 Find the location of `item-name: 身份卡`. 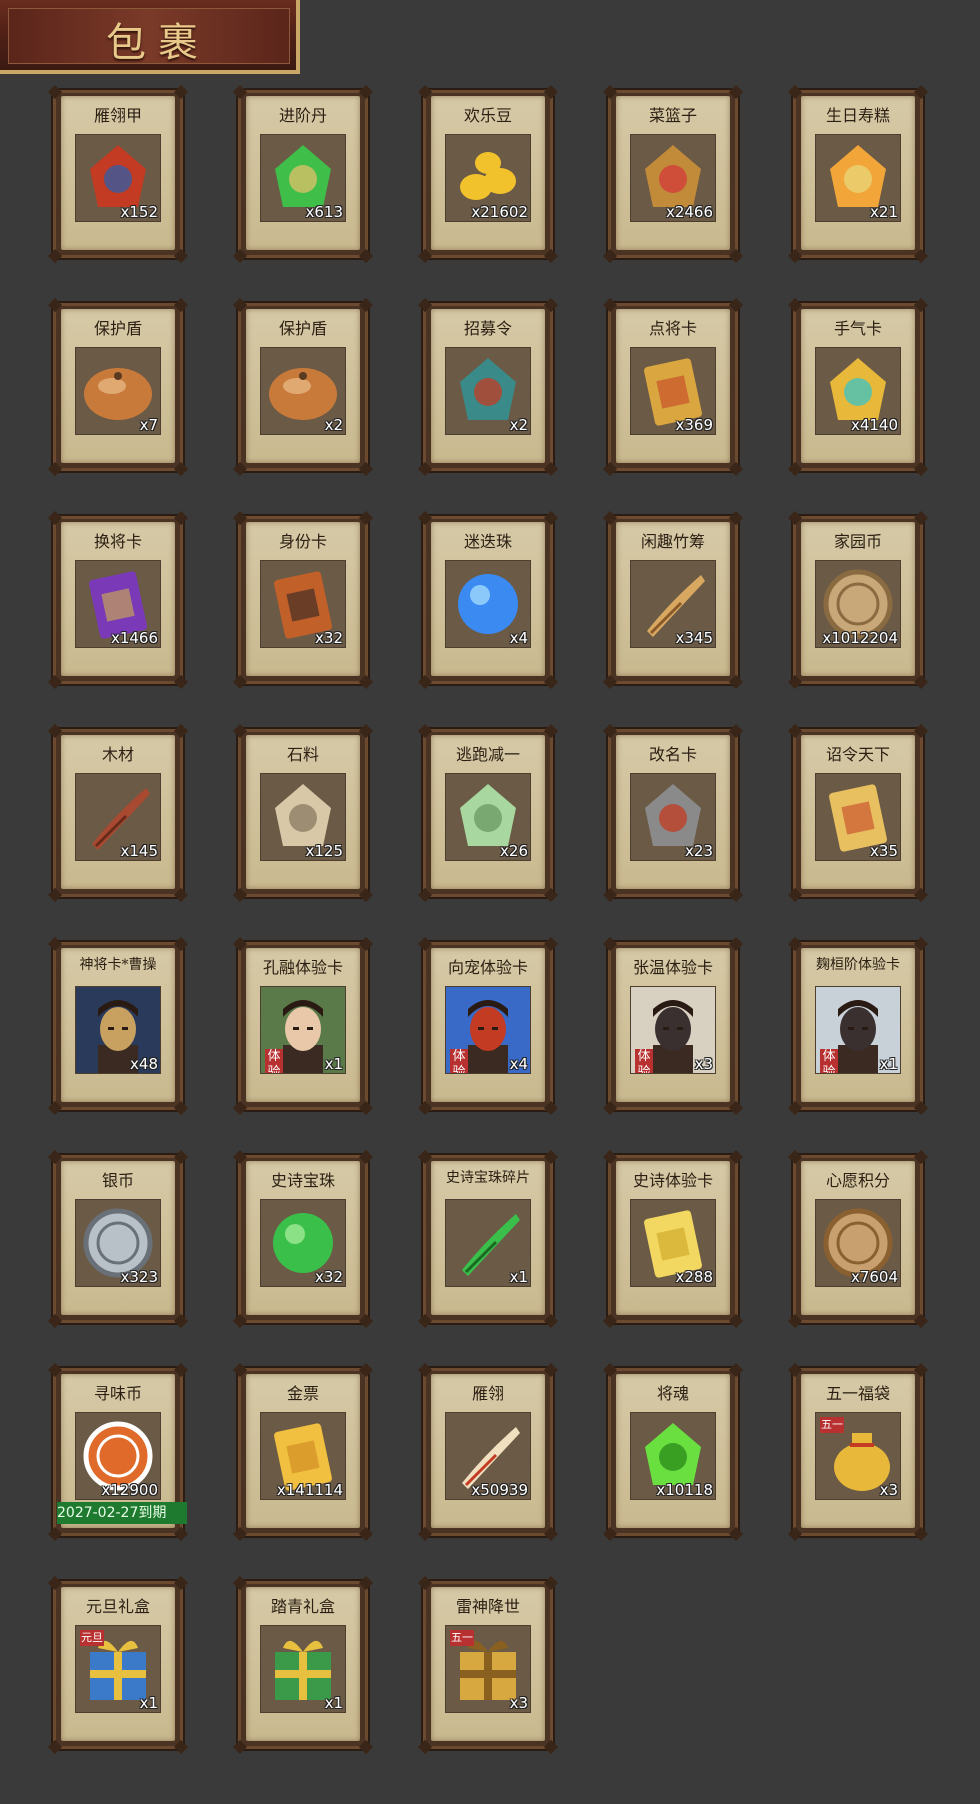

item-name: 身份卡 is located at coordinates (302, 541).